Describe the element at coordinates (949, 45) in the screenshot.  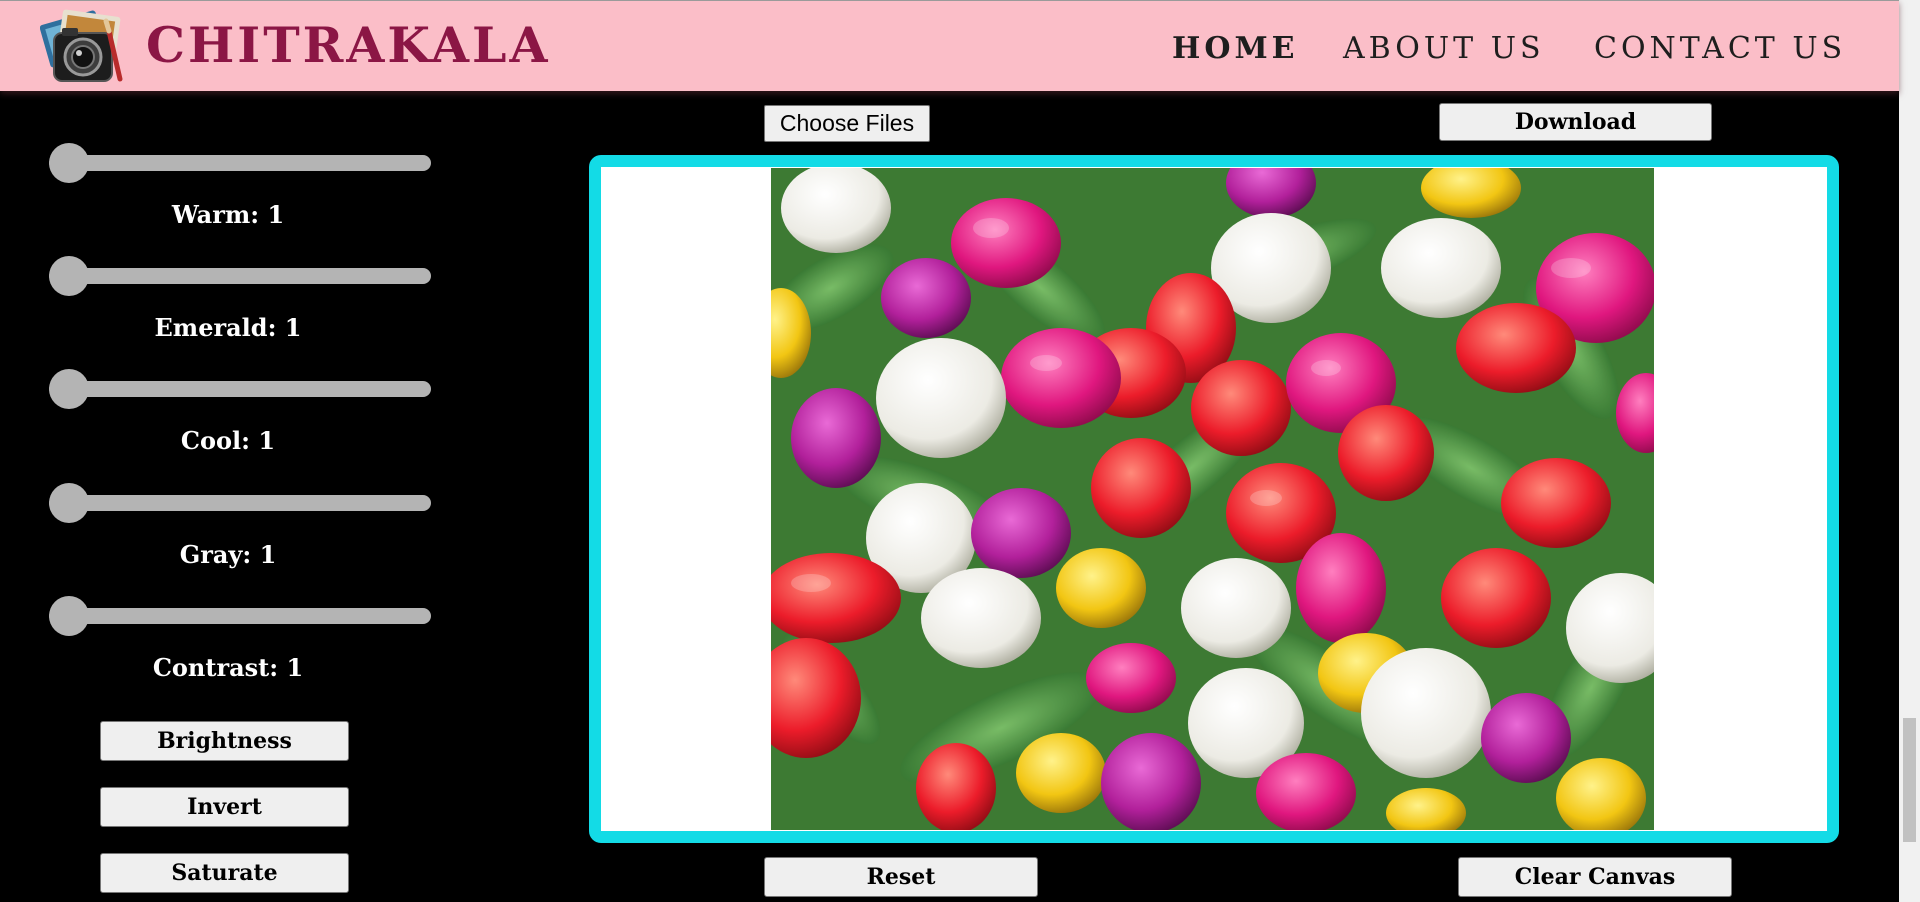
I see `site-header: CHITRAKALA HOME ABOUT US CONTACT US` at that location.